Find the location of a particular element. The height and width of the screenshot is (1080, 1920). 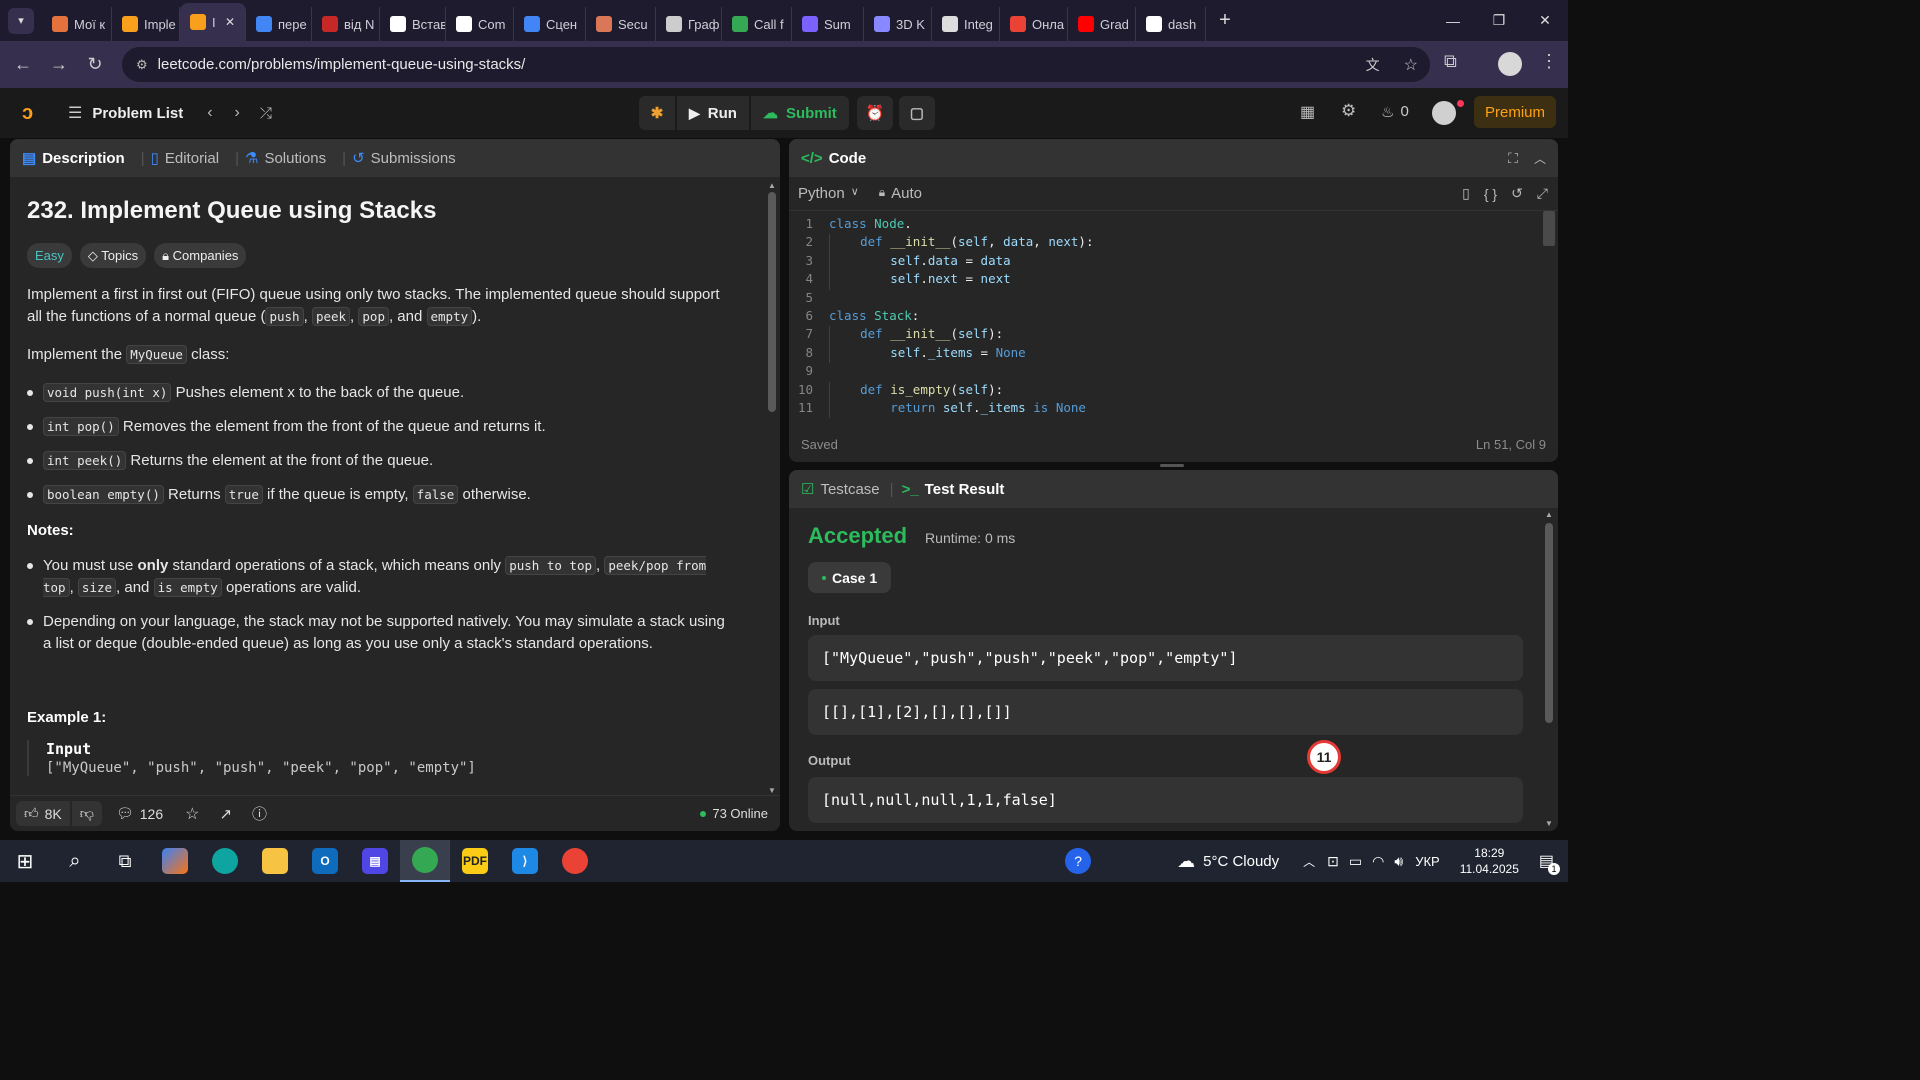

expand-icon: ⤢ is located at coordinates (1542, 193).